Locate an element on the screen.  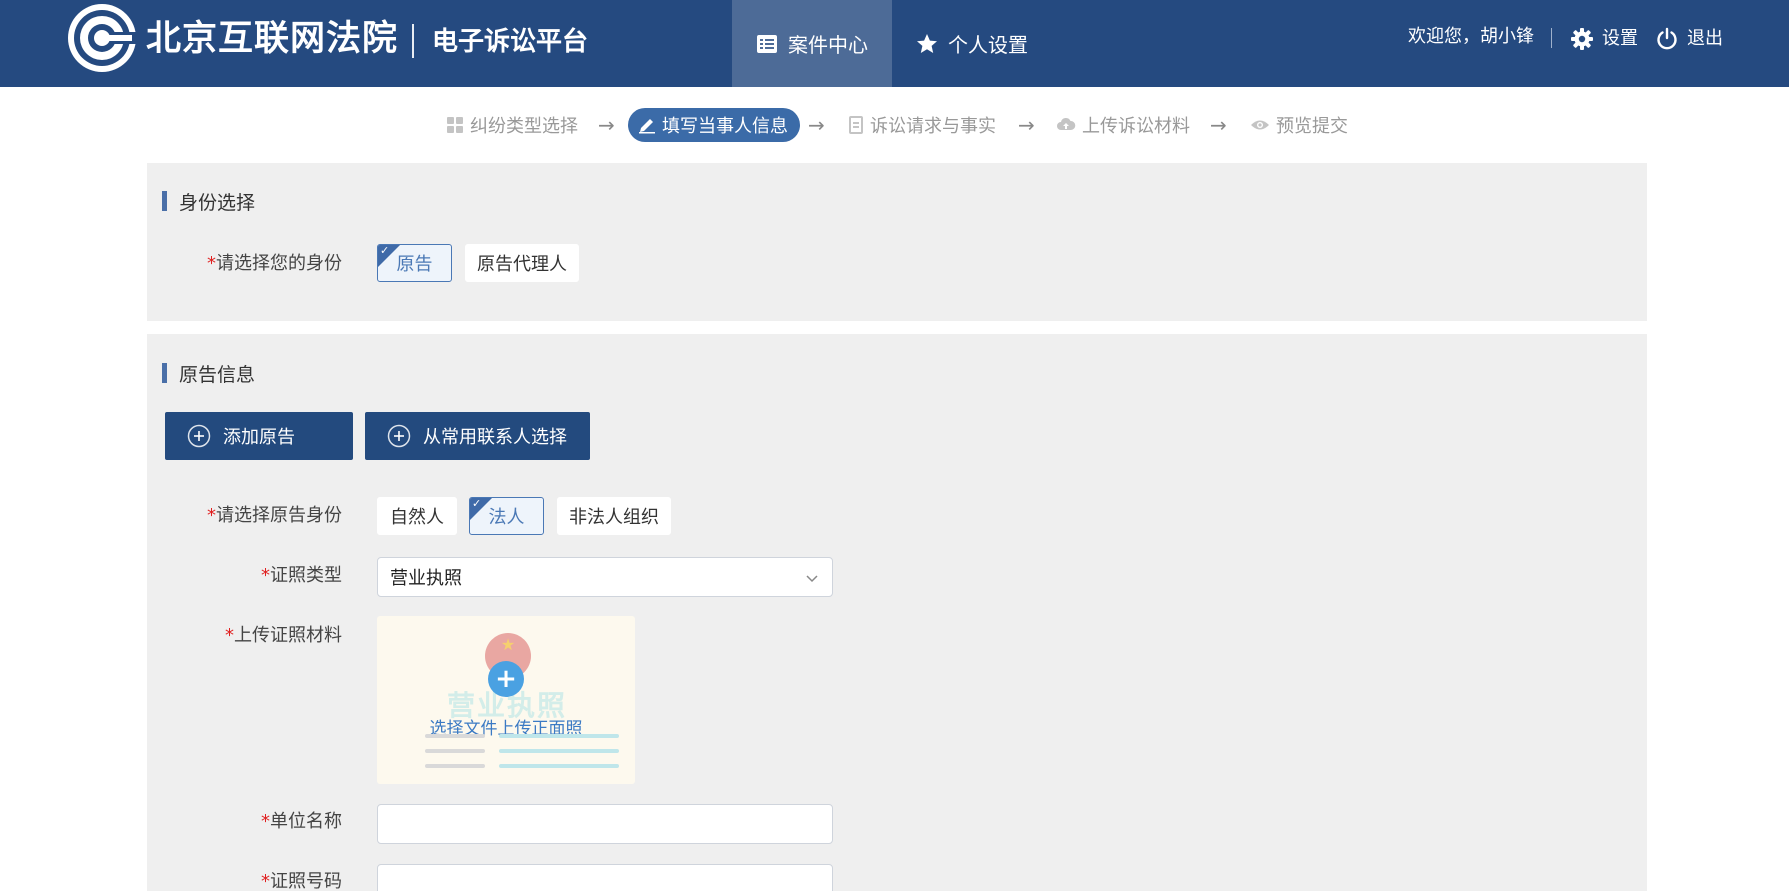
logout-link: 退出 is located at coordinates (1689, 39).